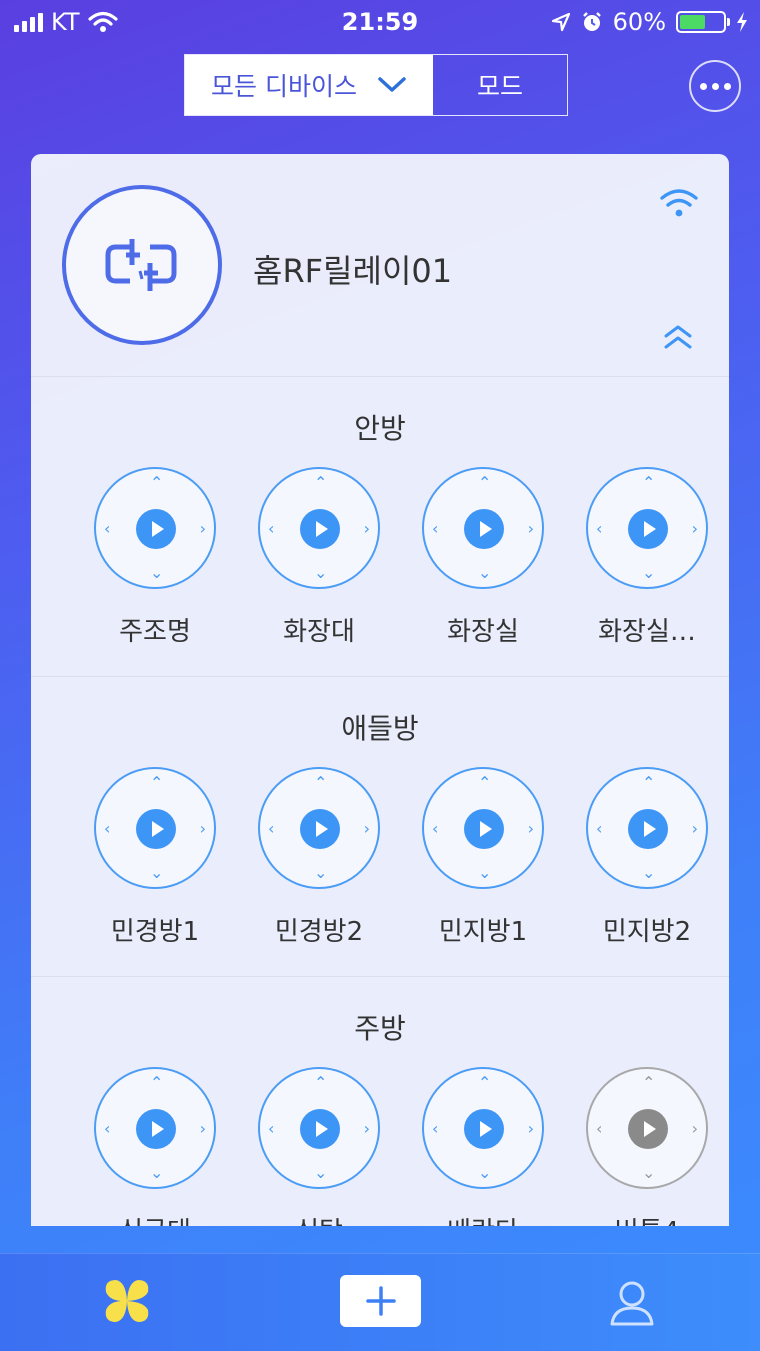 The image size is (760, 1351). I want to click on more-options-button, so click(715, 86).